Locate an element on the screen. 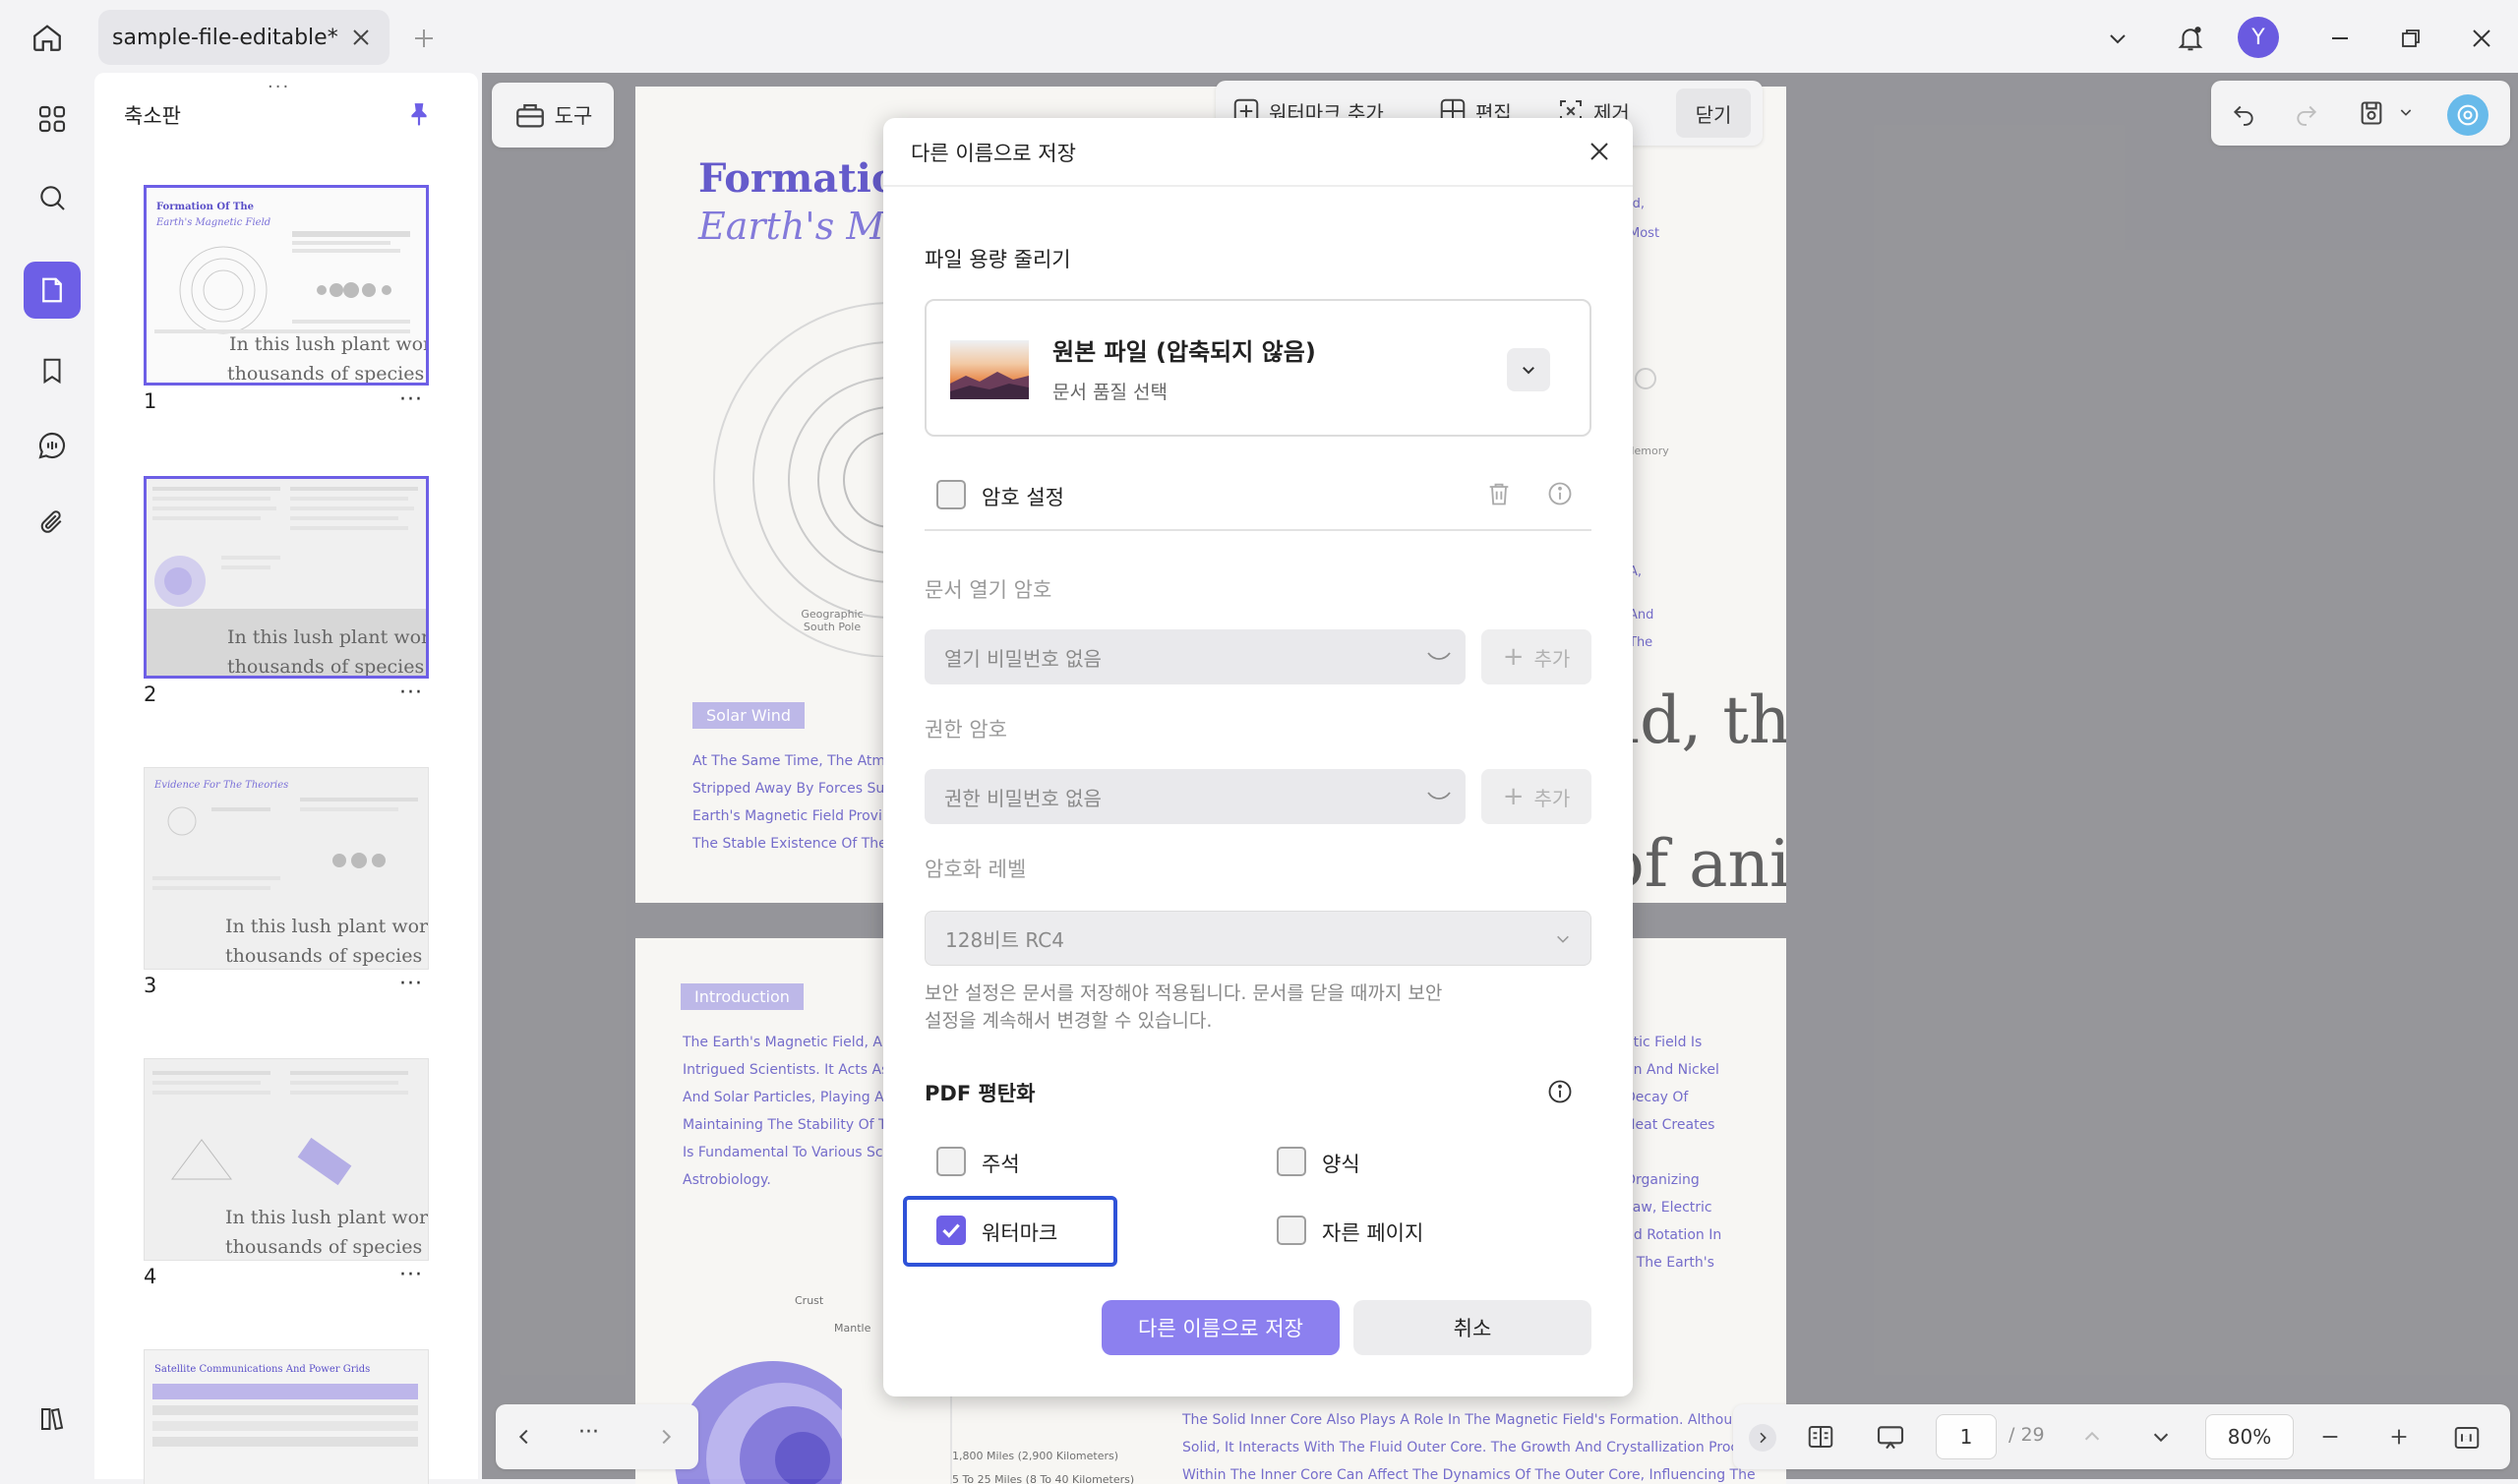 The width and height of the screenshot is (2518, 1484). flatten-info-icon is located at coordinates (1560, 1092).